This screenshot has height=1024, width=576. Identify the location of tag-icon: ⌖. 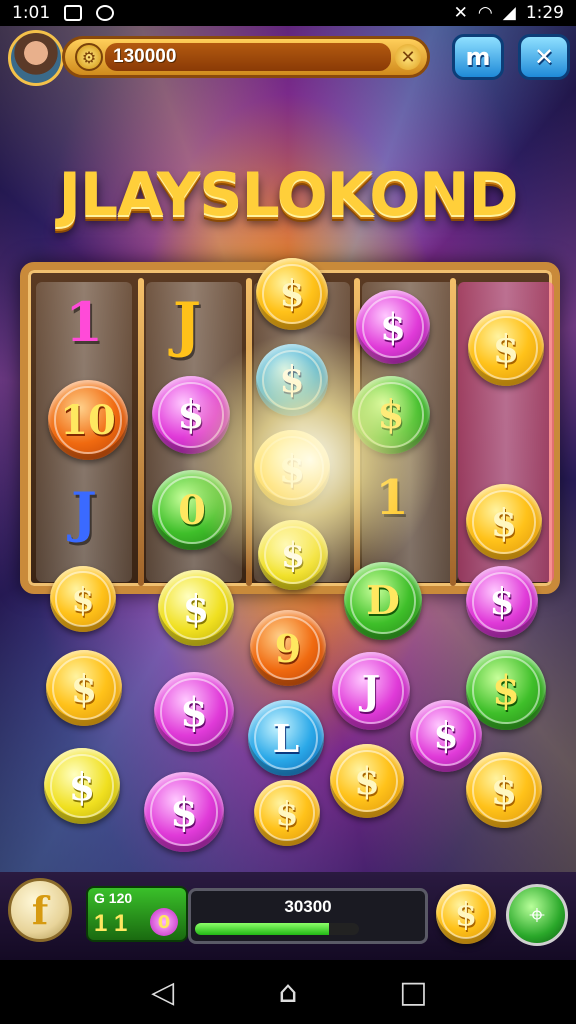
(537, 915).